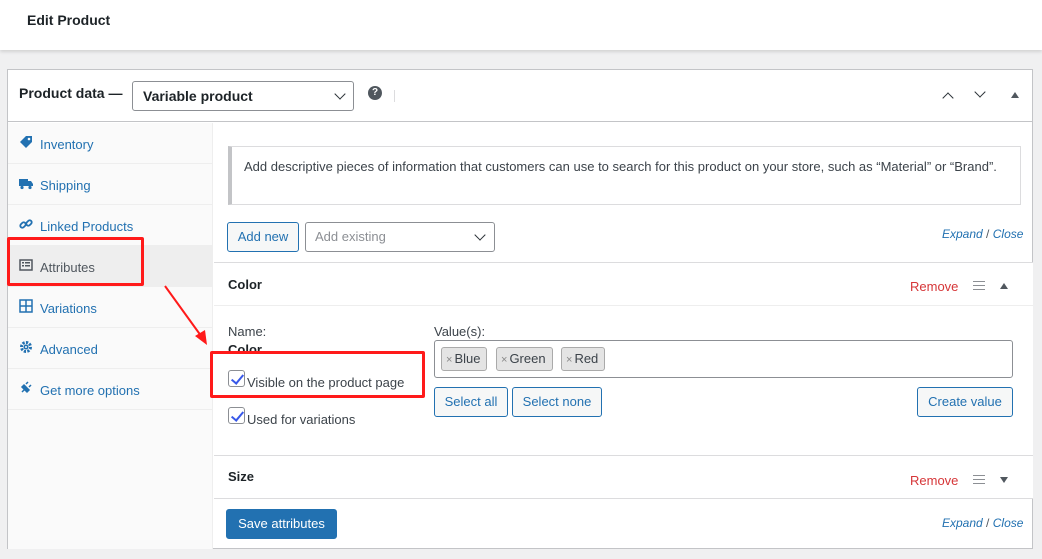 The height and width of the screenshot is (559, 1042). Describe the element at coordinates (185, 315) in the screenshot. I see `annotation-arrow-icon` at that location.